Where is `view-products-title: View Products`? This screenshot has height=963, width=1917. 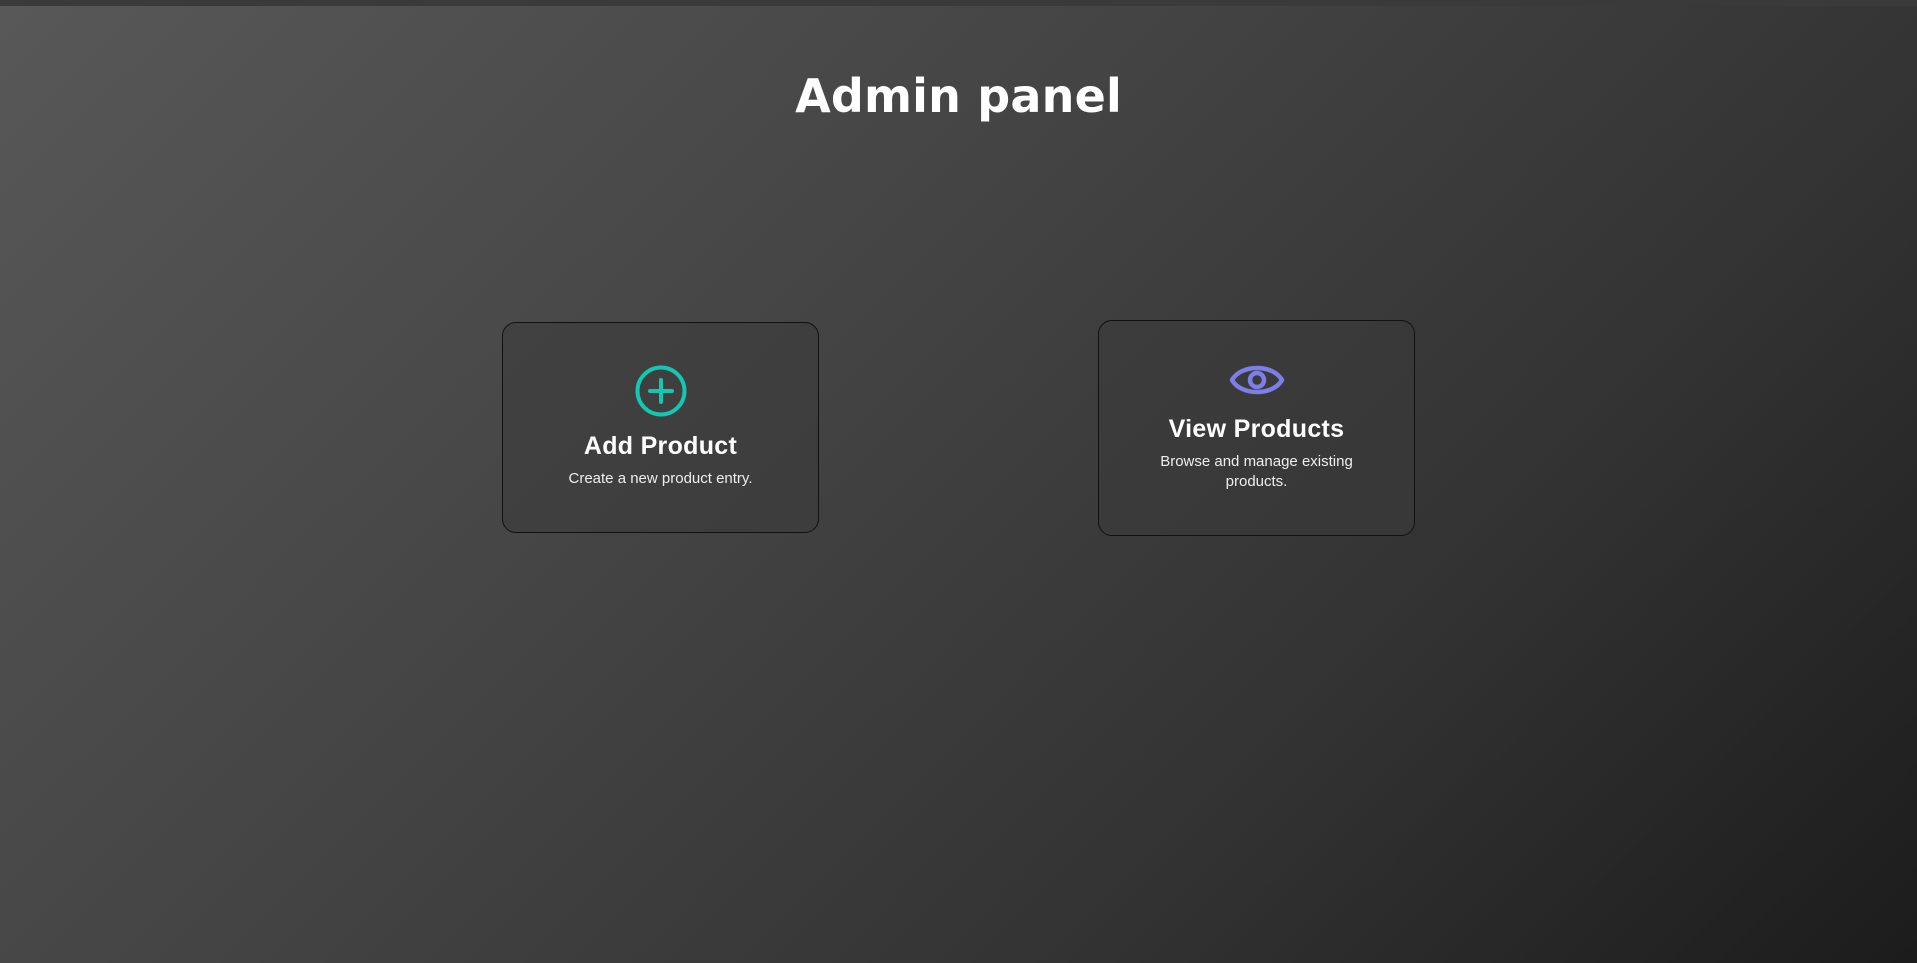
view-products-title: View Products is located at coordinates (1256, 429).